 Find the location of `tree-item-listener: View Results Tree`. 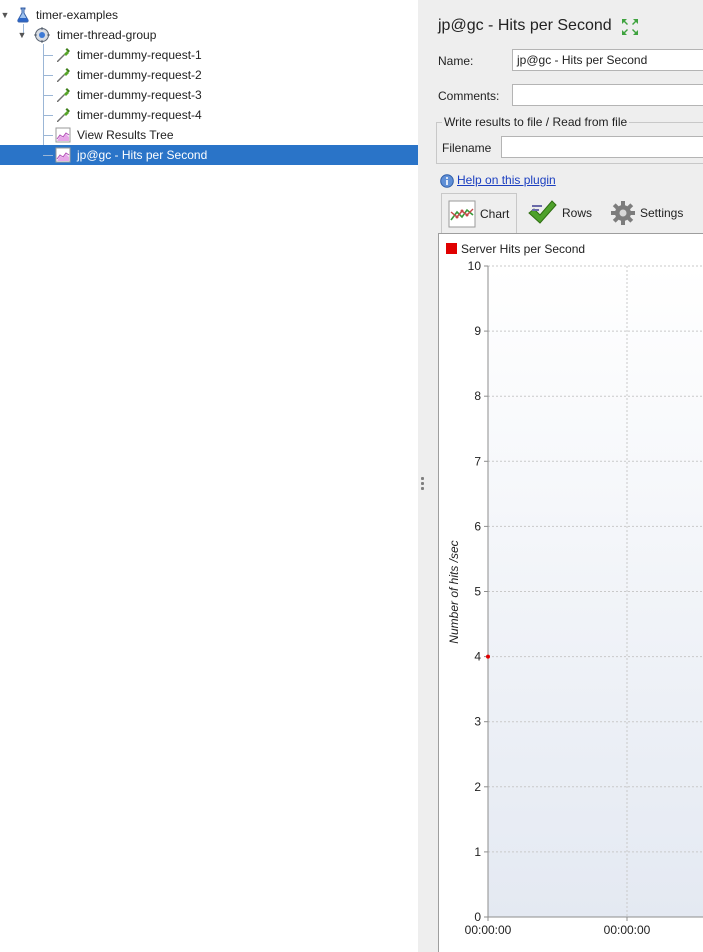

tree-item-listener: View Results Tree is located at coordinates (209, 135).